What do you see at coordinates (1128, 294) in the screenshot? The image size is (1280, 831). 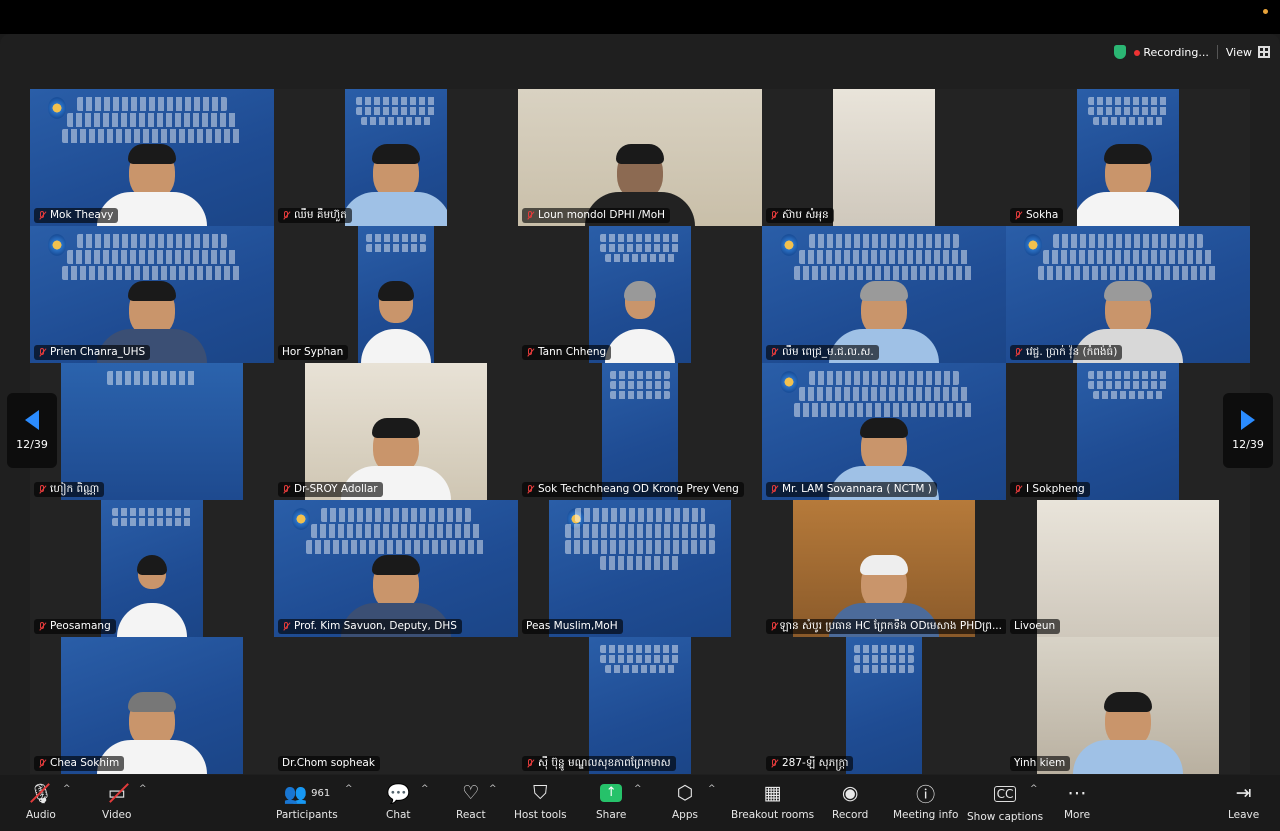 I see `video-tile: វេជ្ជ. ប្រាក់ វ៉ុន (កំពង់ធំ)` at bounding box center [1128, 294].